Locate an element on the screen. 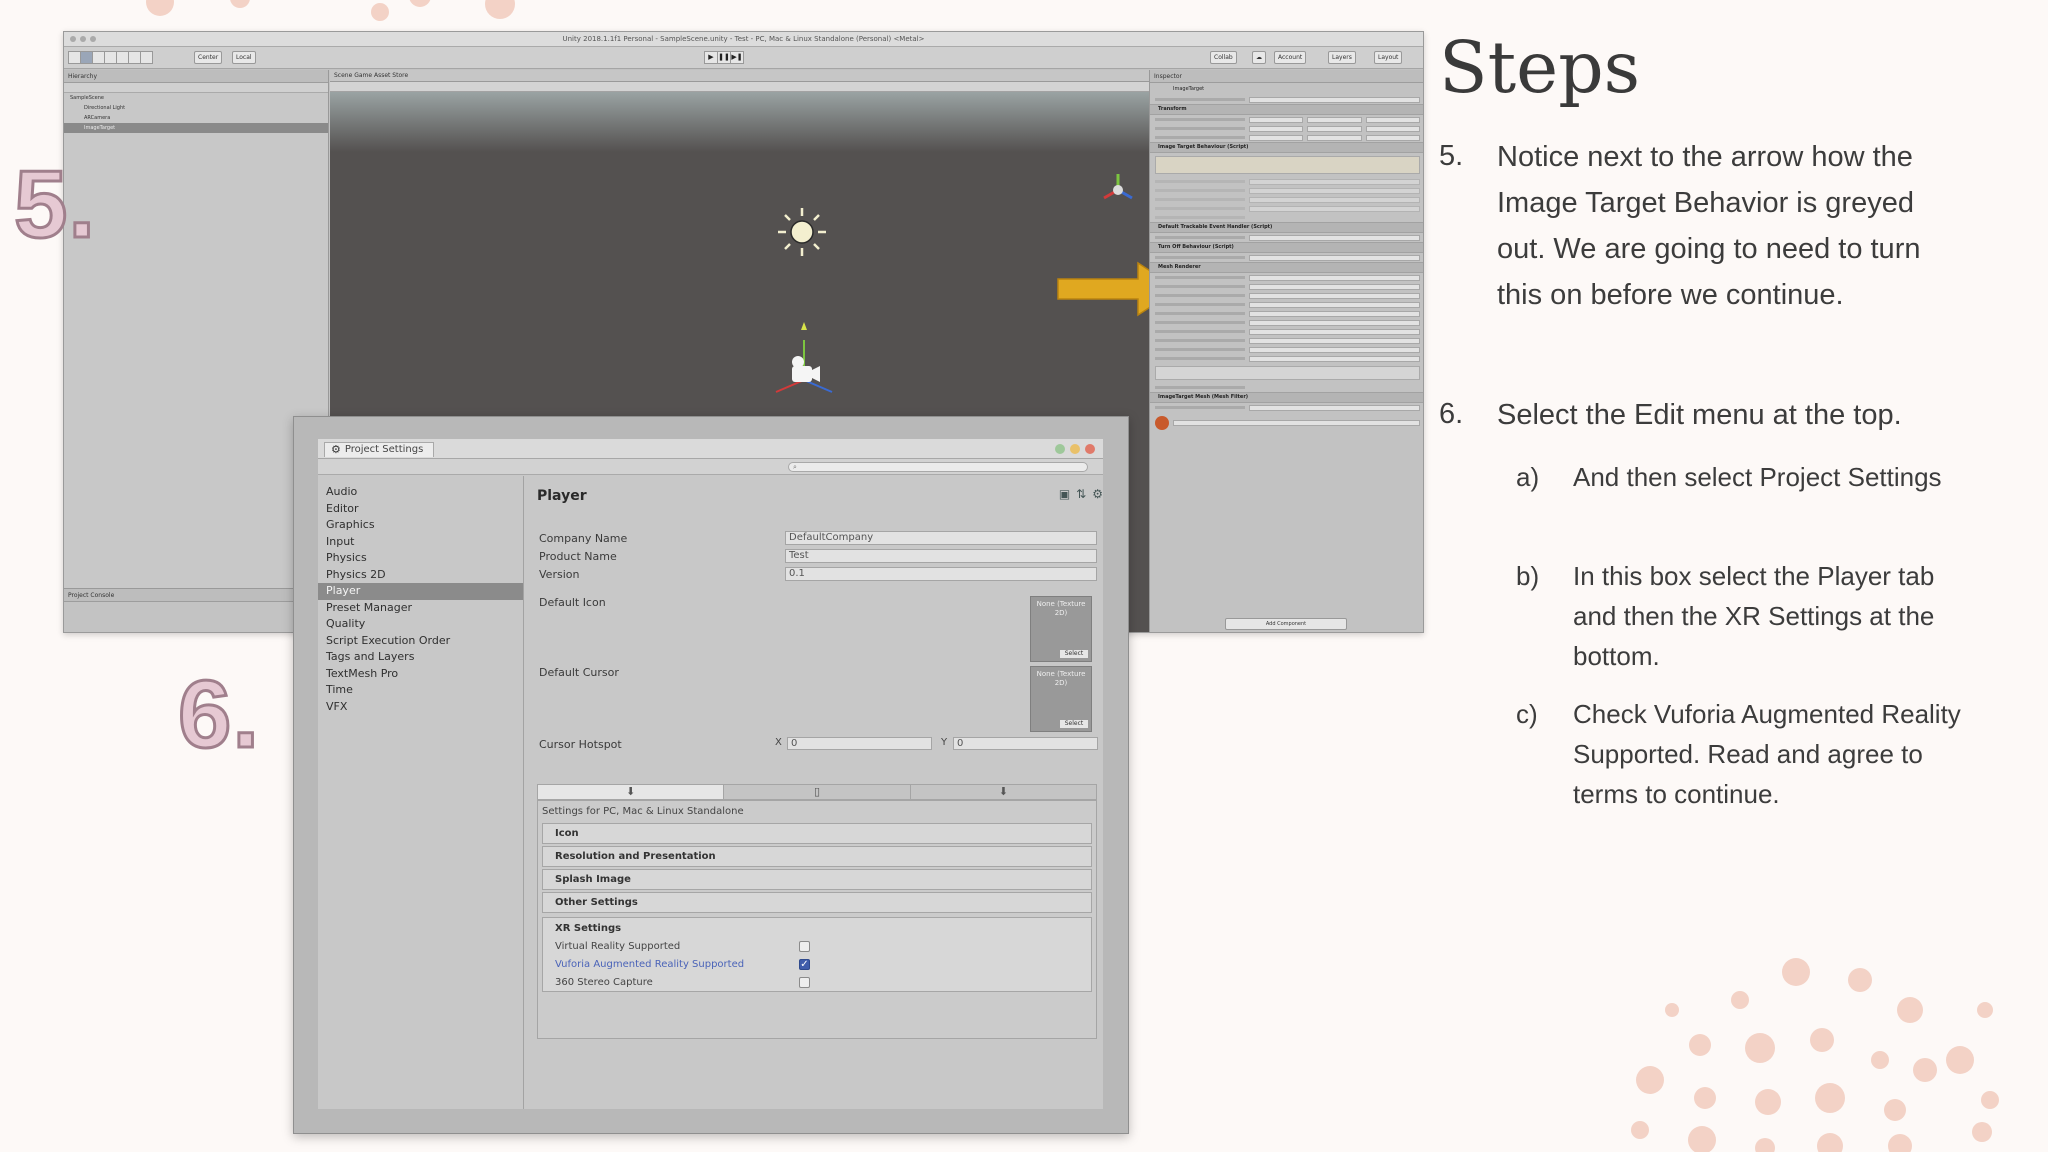  virtual-reality-supported-checkbox is located at coordinates (804, 946).